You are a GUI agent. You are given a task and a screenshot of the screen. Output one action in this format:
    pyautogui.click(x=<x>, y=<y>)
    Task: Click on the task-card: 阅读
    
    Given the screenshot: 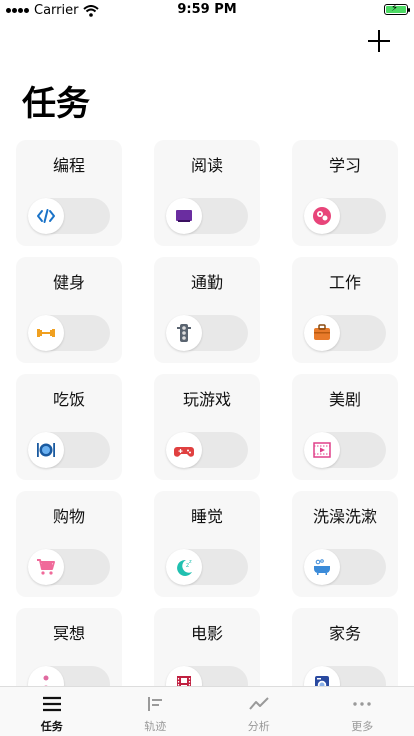 What is the action you would take?
    pyautogui.click(x=207, y=193)
    